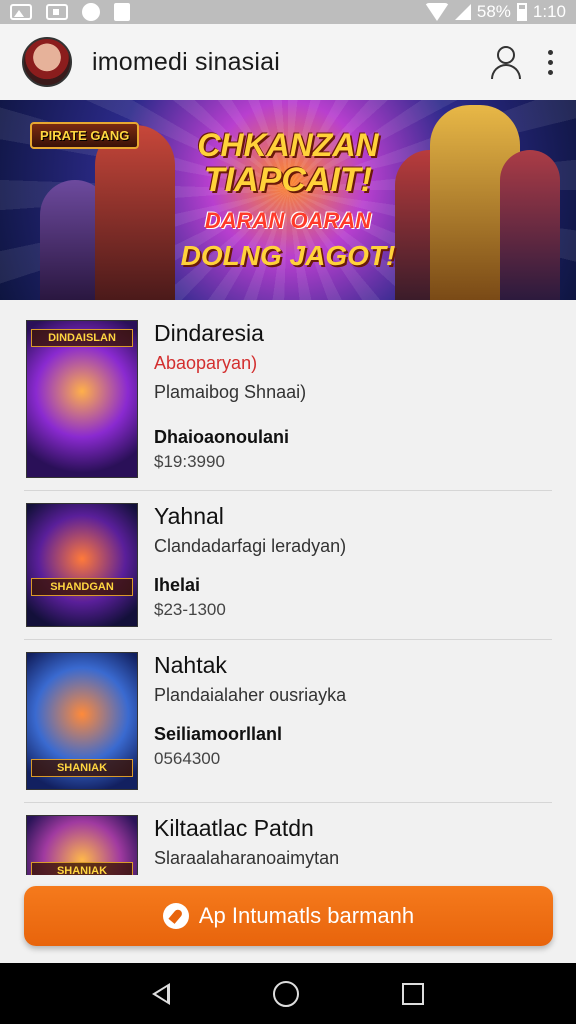 This screenshot has width=576, height=1024. I want to click on battery-percent: 58%, so click(493, 11).